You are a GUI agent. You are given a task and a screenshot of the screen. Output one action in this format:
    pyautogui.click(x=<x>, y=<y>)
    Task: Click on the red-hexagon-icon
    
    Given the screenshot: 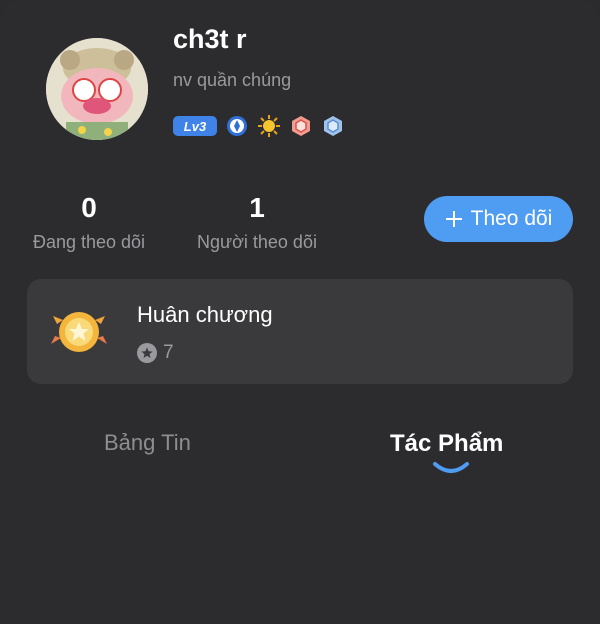 What is the action you would take?
    pyautogui.click(x=301, y=126)
    